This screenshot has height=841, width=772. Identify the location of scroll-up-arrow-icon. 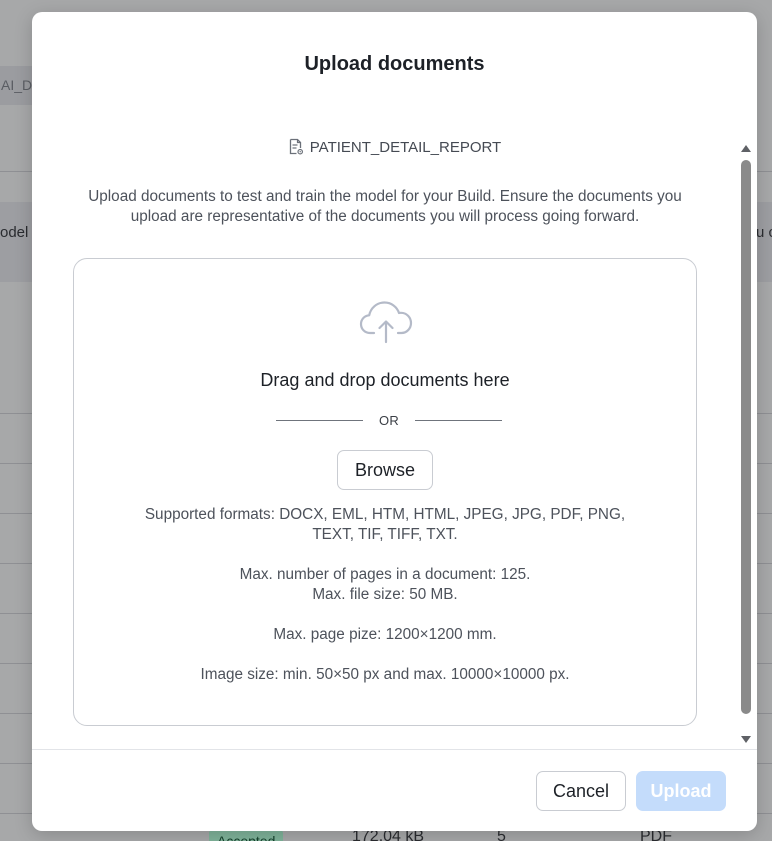
(746, 148).